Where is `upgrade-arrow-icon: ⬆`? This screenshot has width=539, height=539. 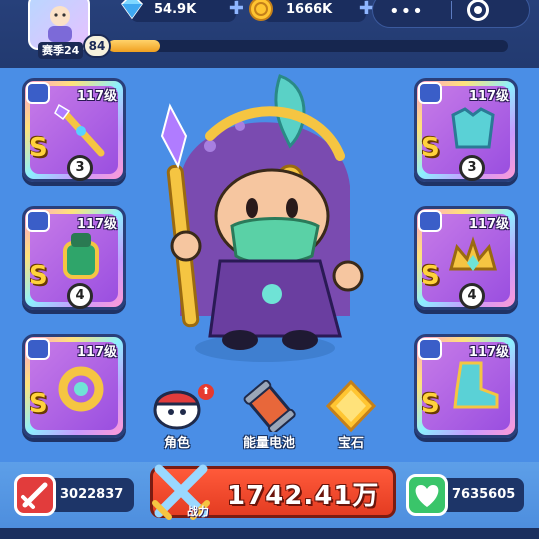 upgrade-arrow-icon: ⬆ is located at coordinates (206, 392).